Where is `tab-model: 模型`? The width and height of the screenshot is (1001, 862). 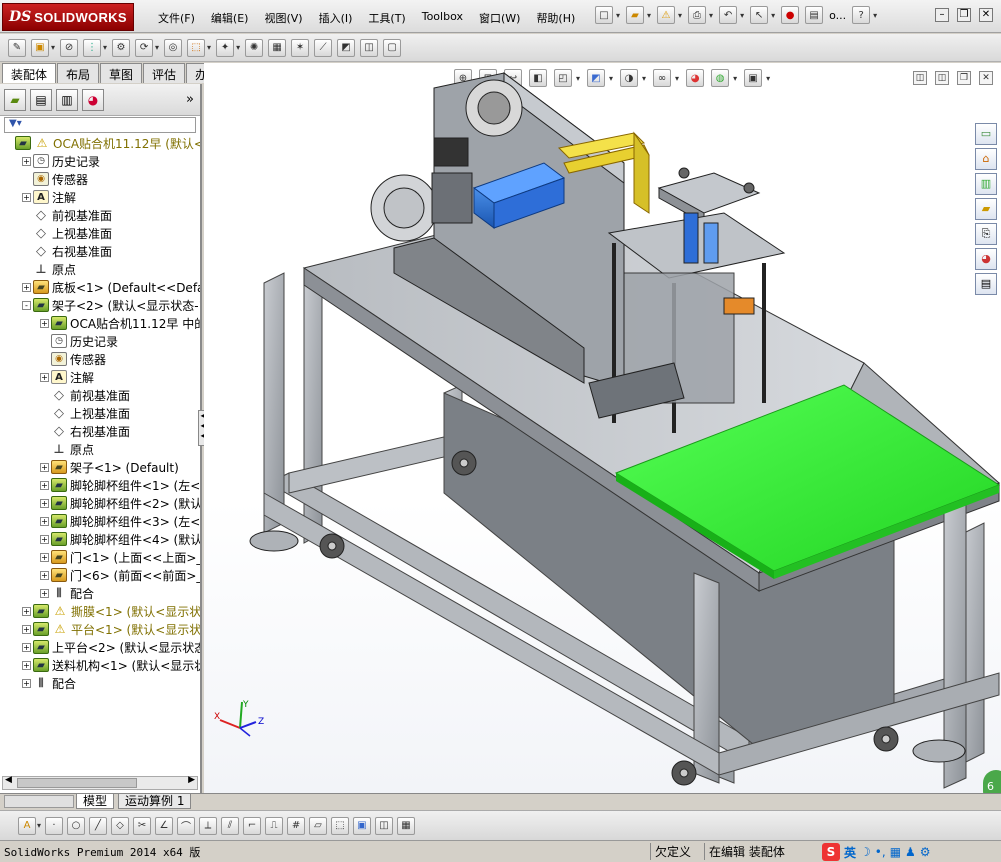 tab-model: 模型 is located at coordinates (95, 801).